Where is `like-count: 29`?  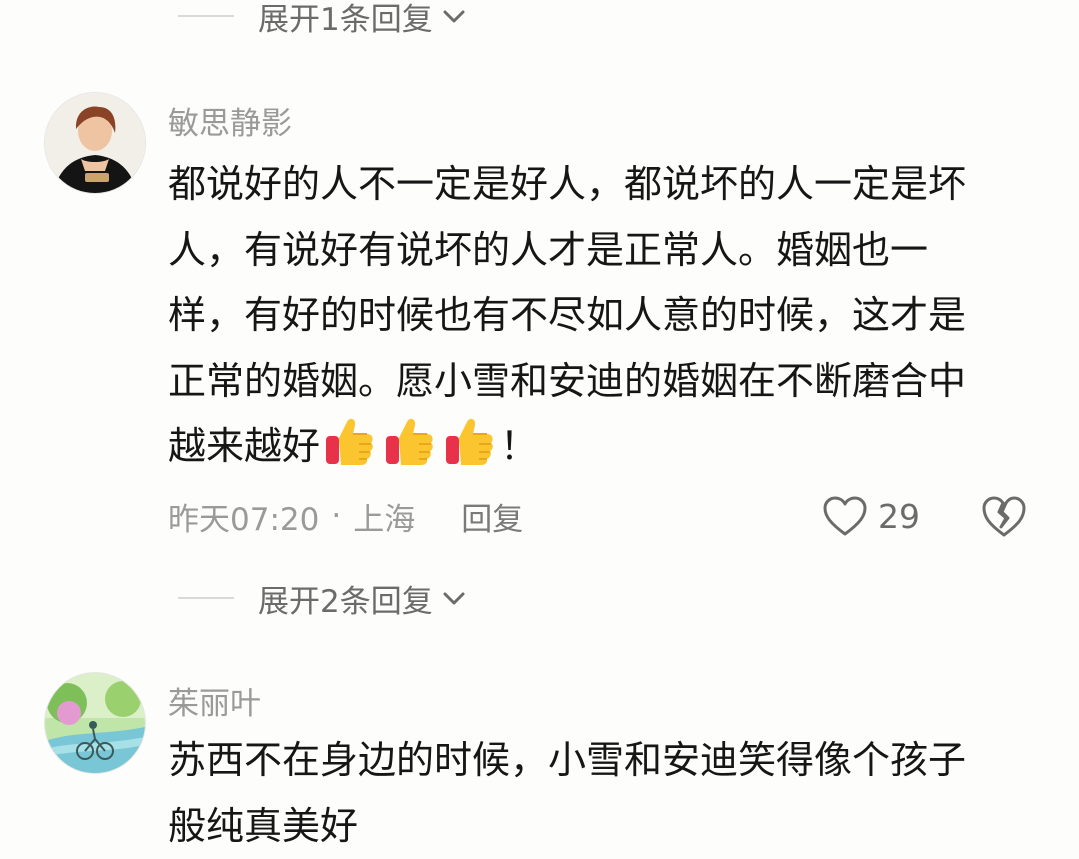
like-count: 29 is located at coordinates (899, 516).